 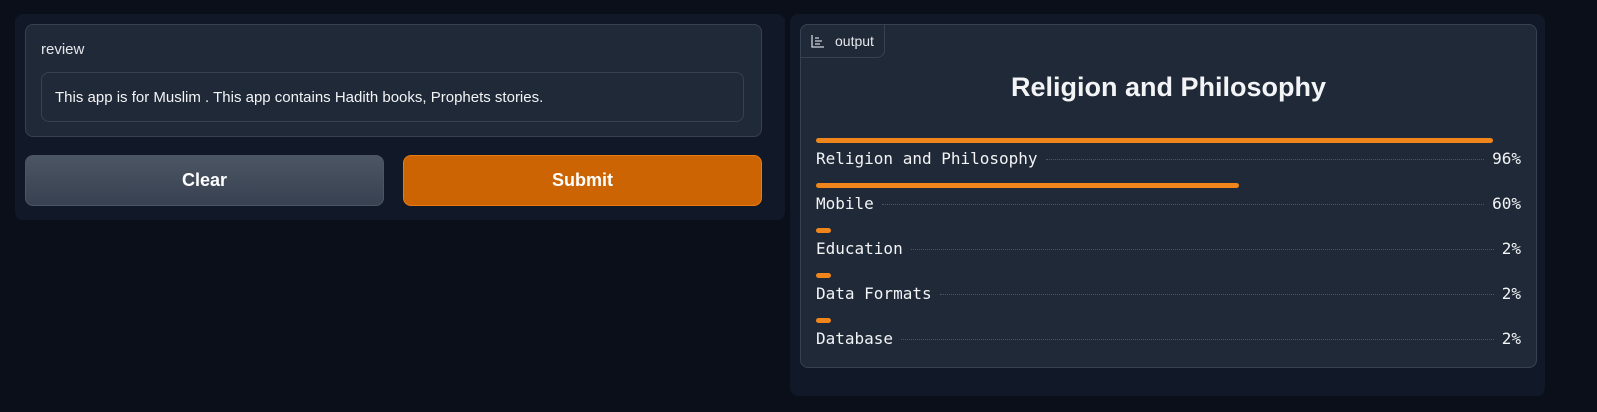 I want to click on confidence-row: Education 2%, so click(x=1168, y=250).